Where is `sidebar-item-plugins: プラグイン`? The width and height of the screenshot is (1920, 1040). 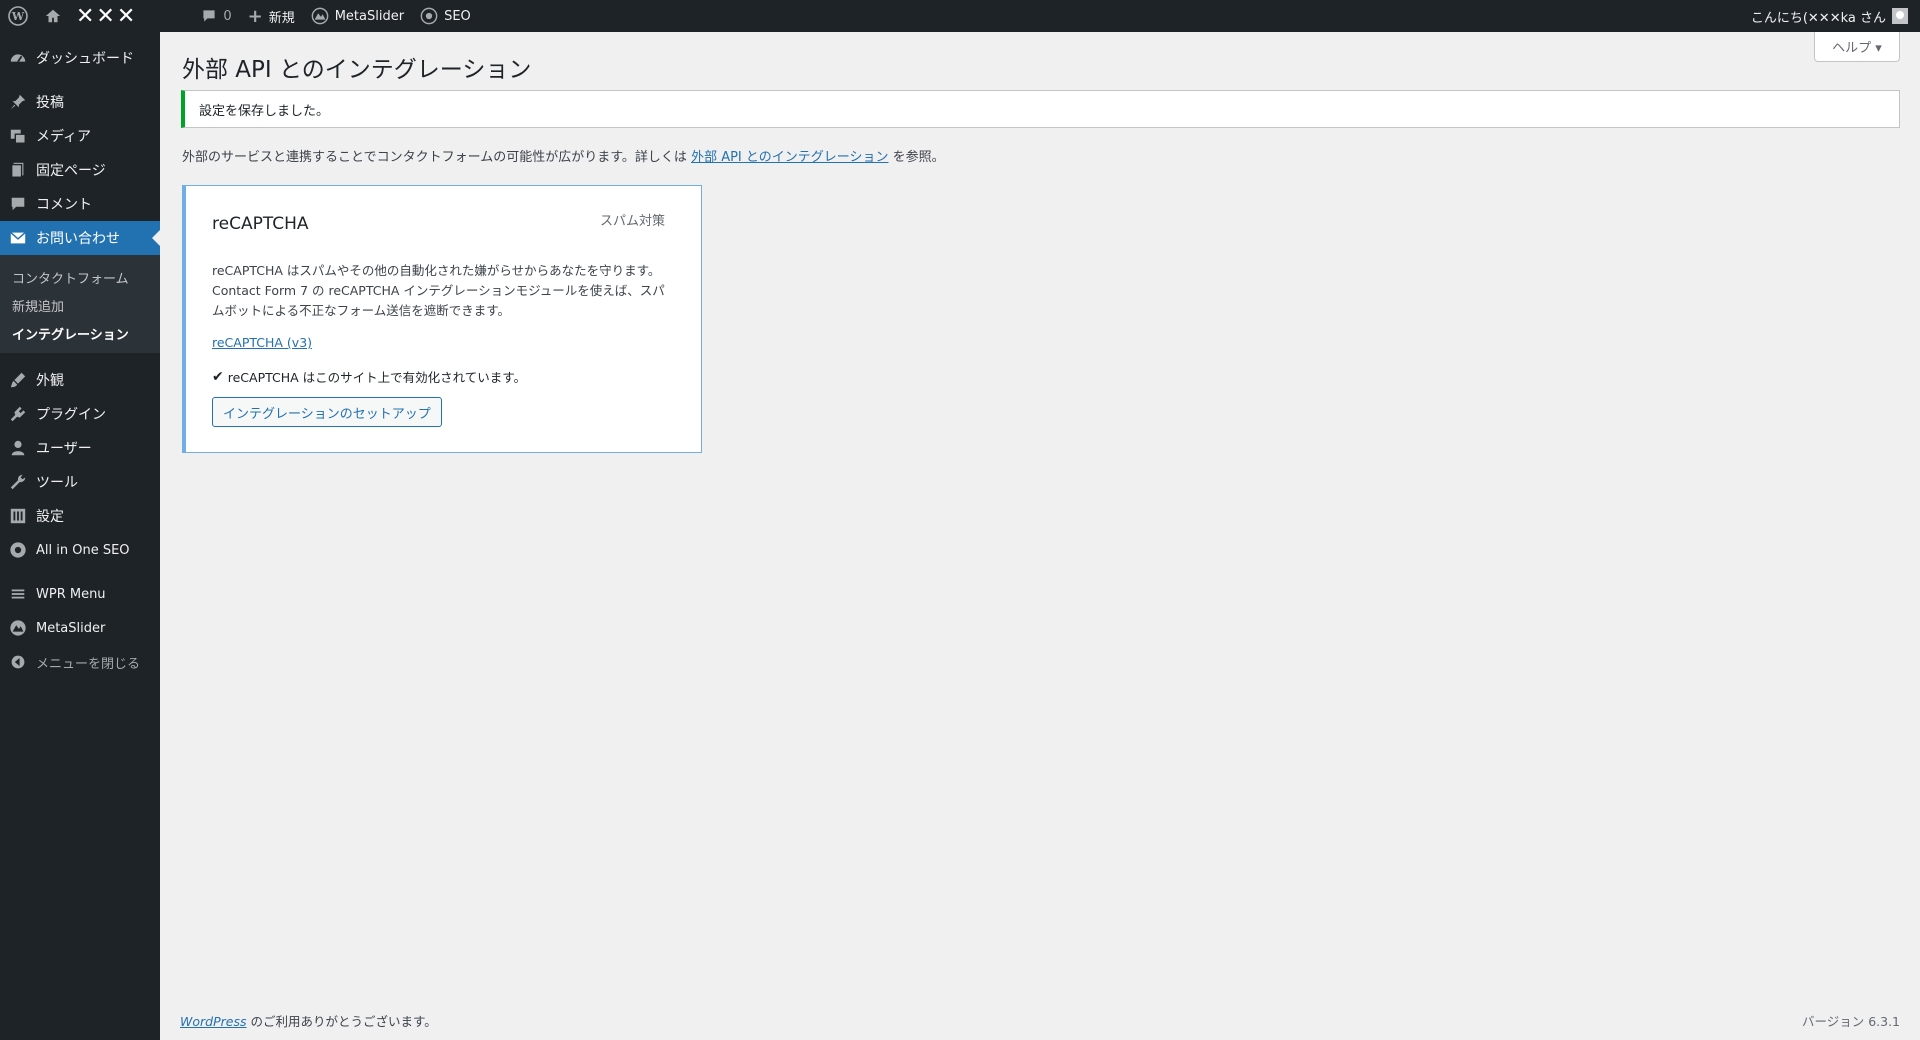 sidebar-item-plugins: プラグイン is located at coordinates (80, 414).